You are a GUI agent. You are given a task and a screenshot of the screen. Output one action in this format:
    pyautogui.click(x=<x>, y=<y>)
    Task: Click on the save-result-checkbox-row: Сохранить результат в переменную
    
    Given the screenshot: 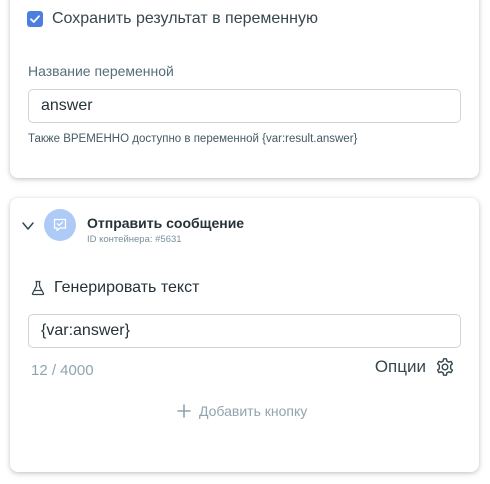 What is the action you would take?
    pyautogui.click(x=172, y=19)
    